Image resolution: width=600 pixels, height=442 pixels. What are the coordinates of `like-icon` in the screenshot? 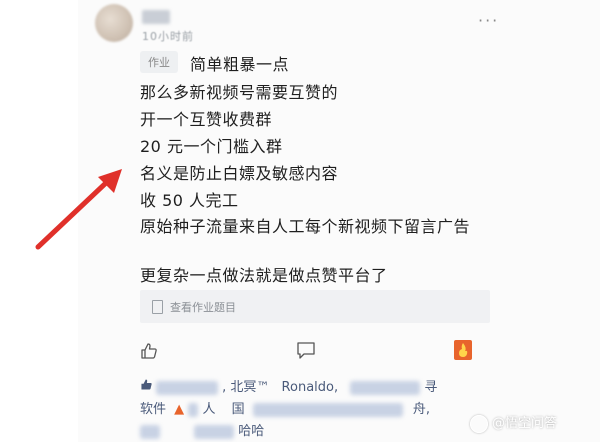 It's located at (149, 351).